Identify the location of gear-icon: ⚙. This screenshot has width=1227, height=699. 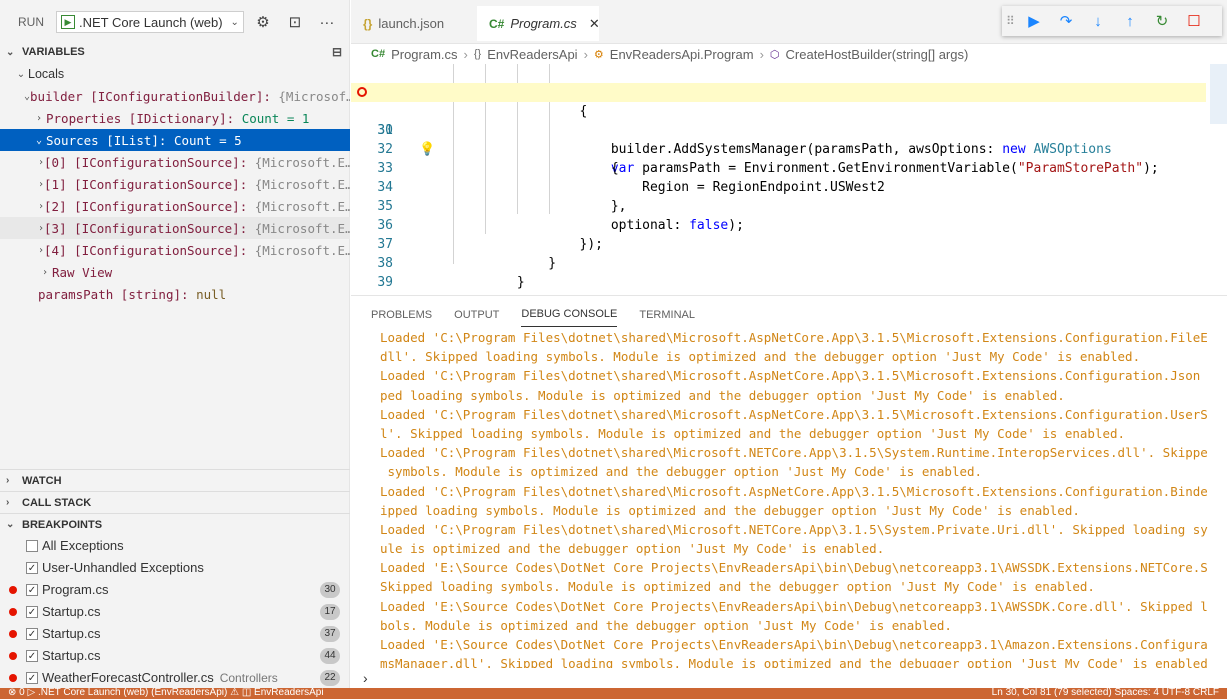
(263, 22).